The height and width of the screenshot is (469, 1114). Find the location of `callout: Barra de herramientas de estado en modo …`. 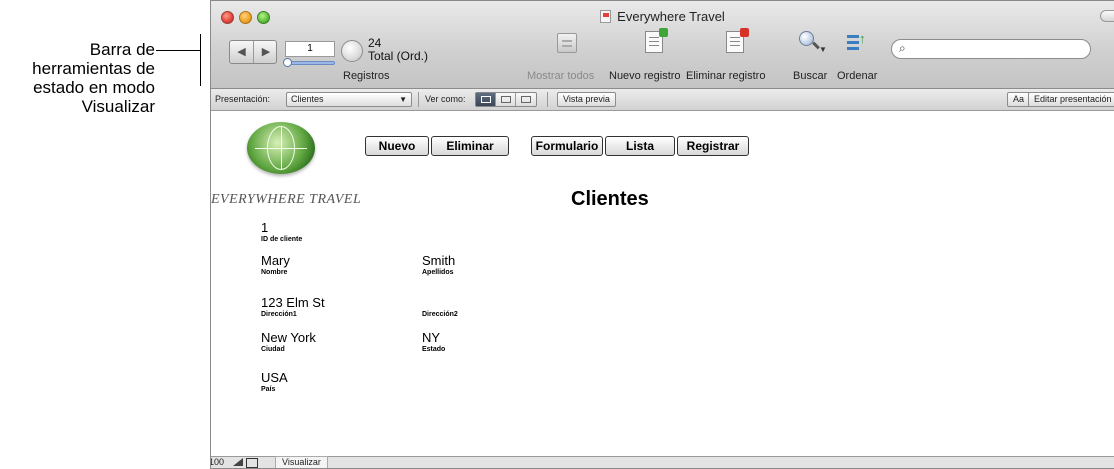

callout: Barra de herramientas de estado en modo … is located at coordinates (100, 90).